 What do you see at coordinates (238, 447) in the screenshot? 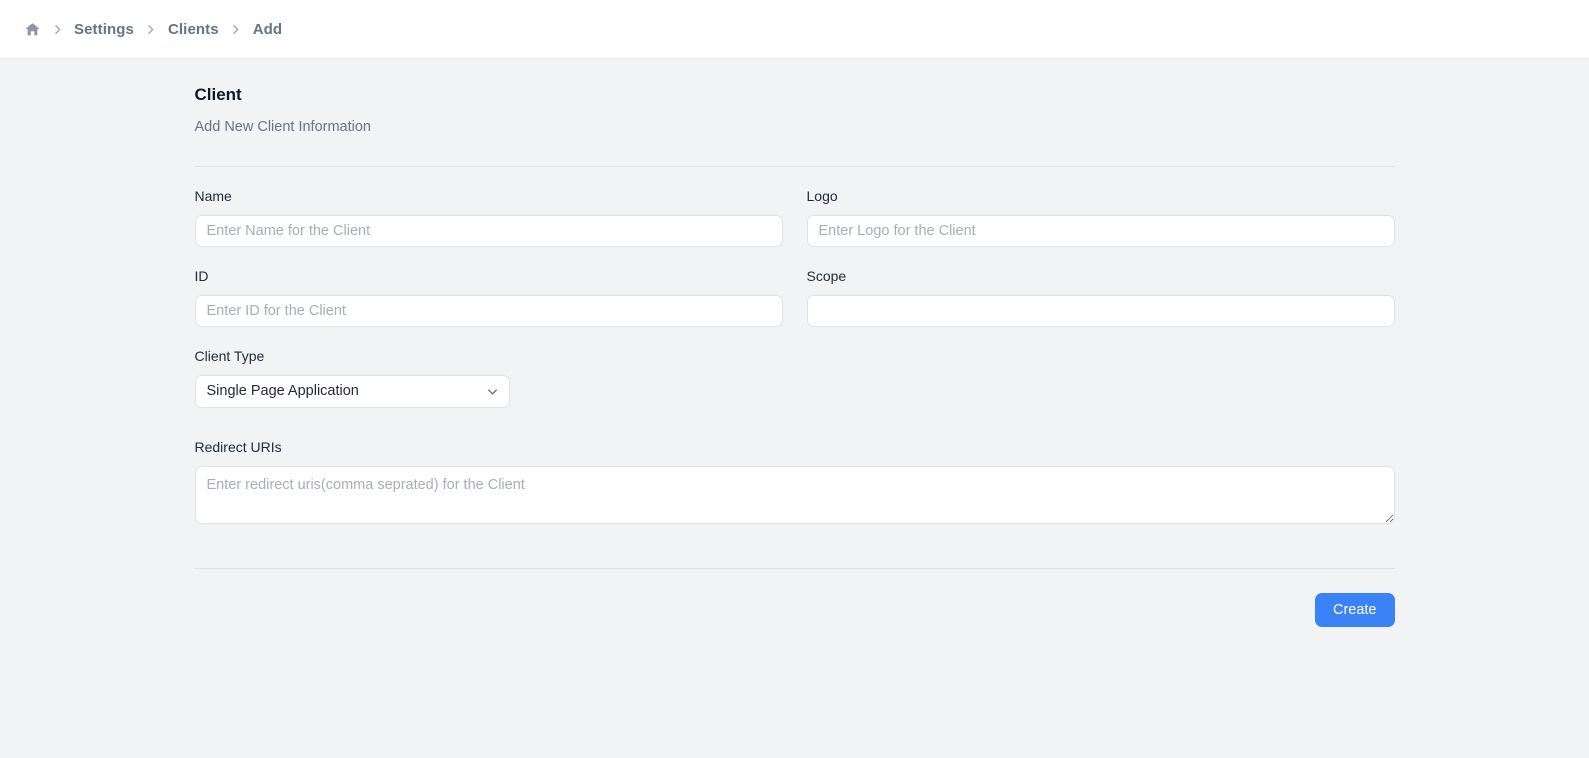
I see `redirect-uris-label: Redirect URIs` at bounding box center [238, 447].